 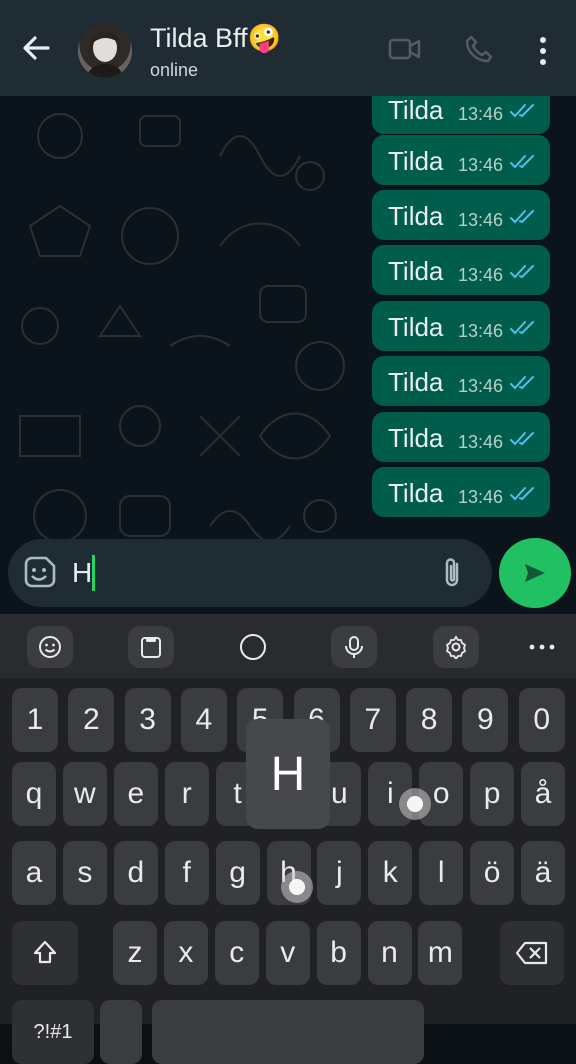 I want to click on key-7: 7, so click(x=372, y=720).